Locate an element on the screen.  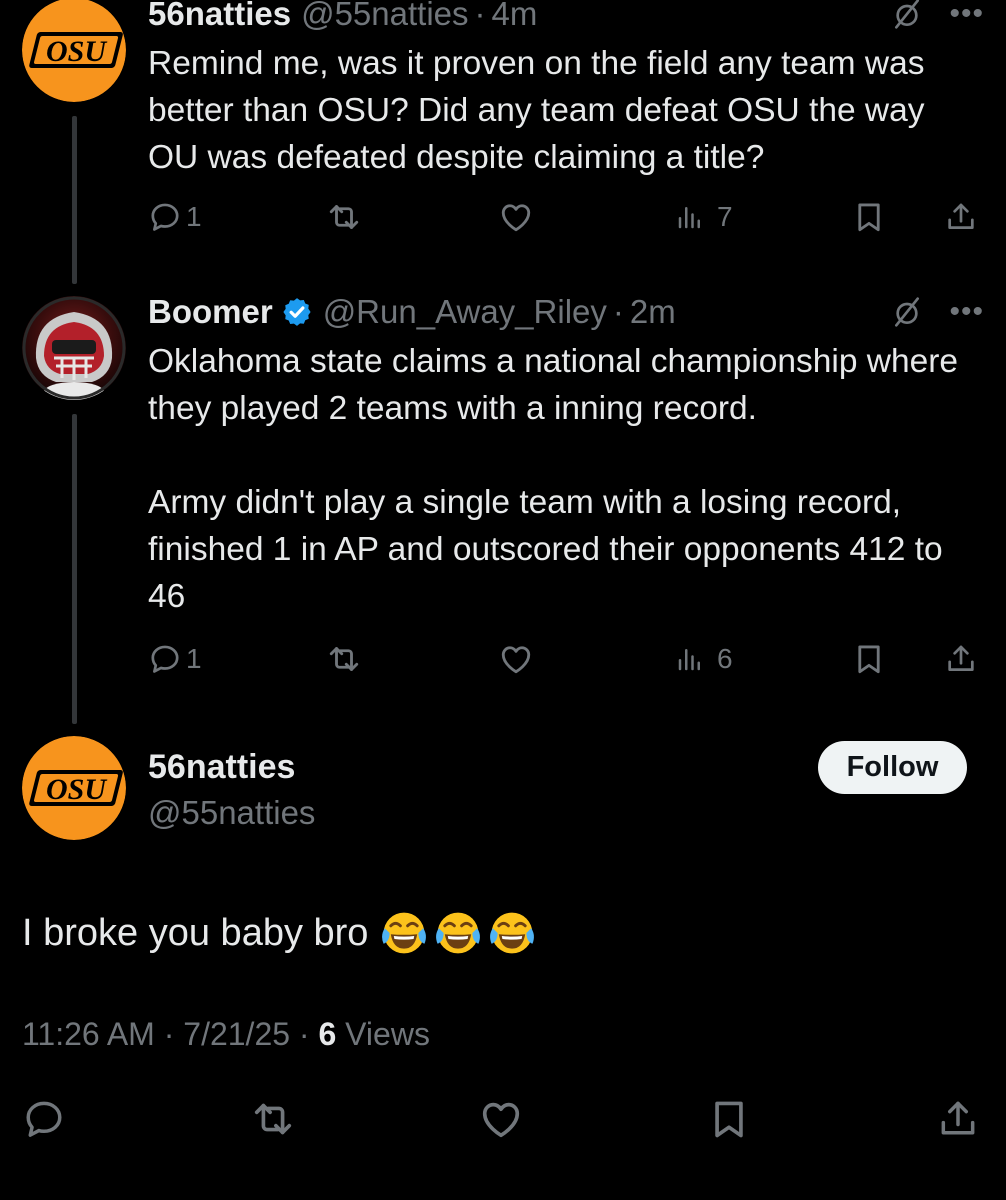
tweet-header: Boomer @Run_Away_Riley · 2m is located at coordinates (412, 312).